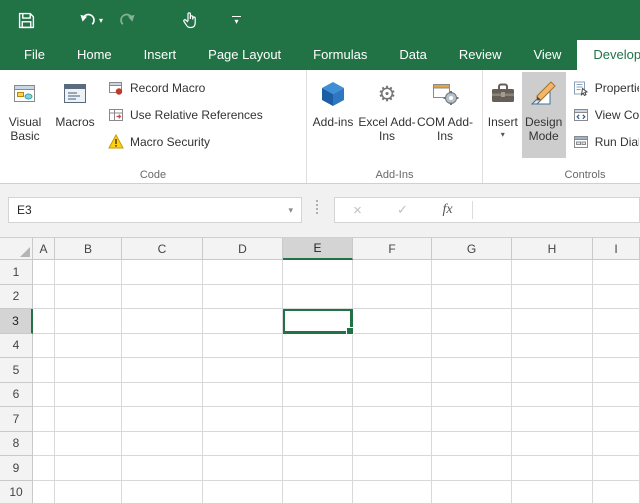 This screenshot has height=503, width=640. Describe the element at coordinates (412, 55) in the screenshot. I see `tab-data: Data` at that location.